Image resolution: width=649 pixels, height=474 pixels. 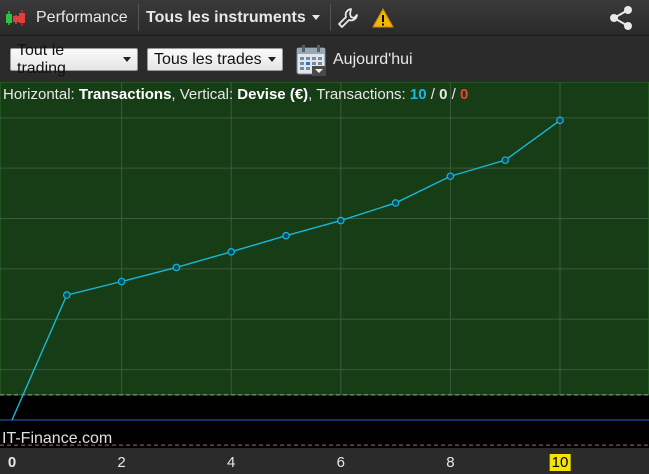 I want to click on calendar-icon, so click(x=311, y=60).